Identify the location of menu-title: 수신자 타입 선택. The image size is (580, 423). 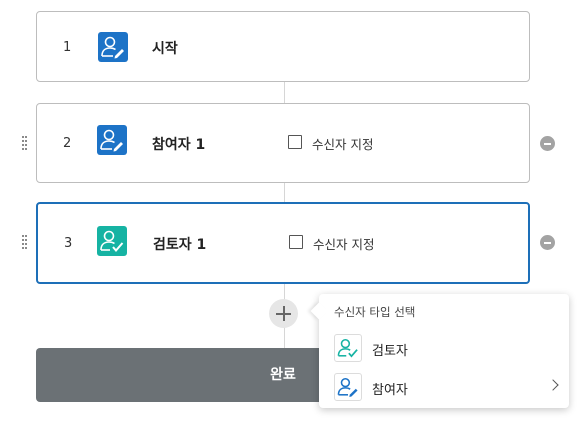
(375, 312).